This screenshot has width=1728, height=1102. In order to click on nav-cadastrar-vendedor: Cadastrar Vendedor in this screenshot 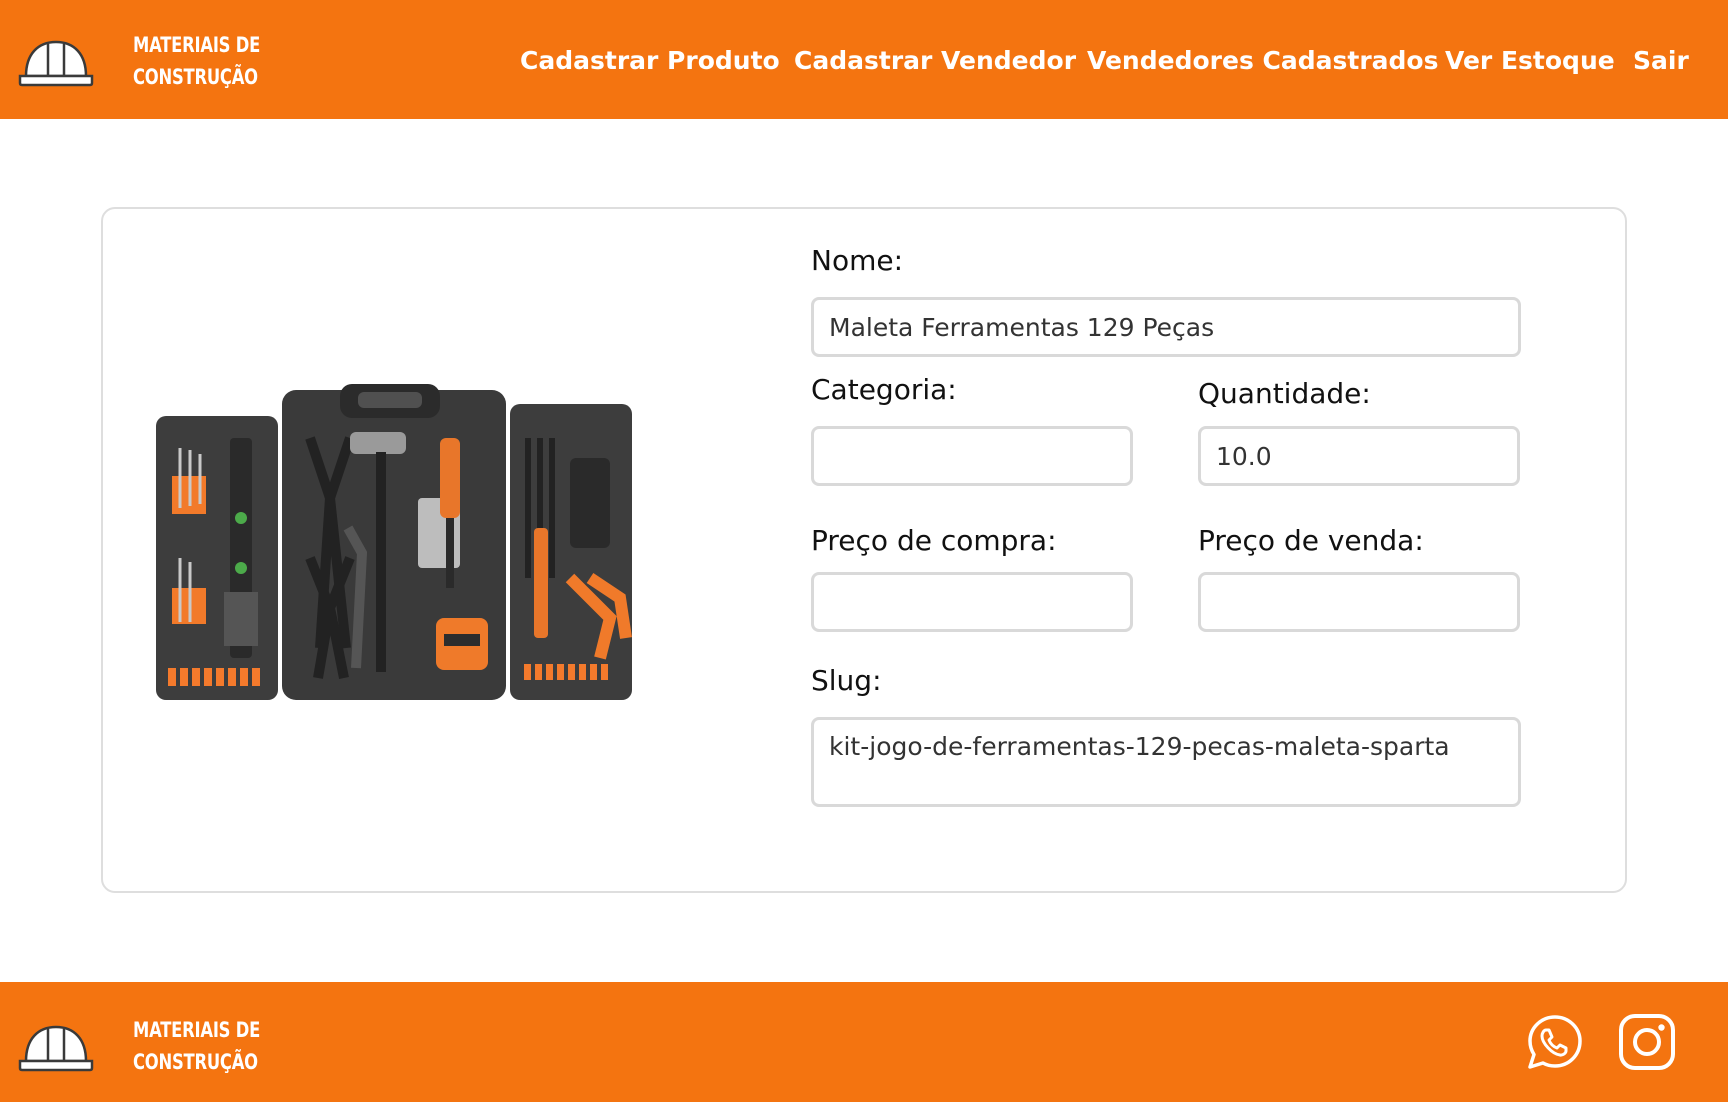, I will do `click(935, 61)`.